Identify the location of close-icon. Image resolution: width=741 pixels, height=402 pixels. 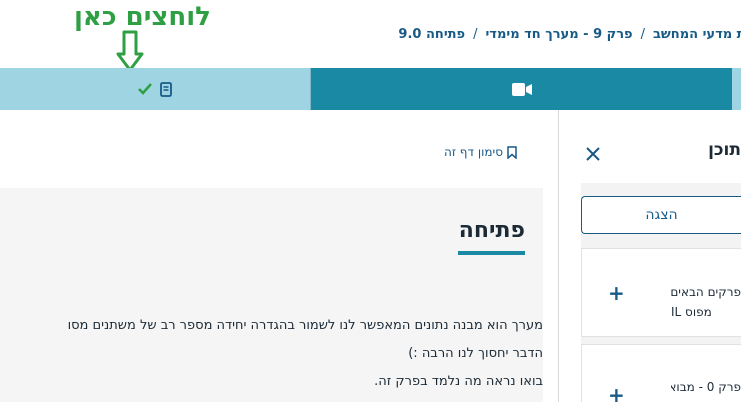
(593, 154).